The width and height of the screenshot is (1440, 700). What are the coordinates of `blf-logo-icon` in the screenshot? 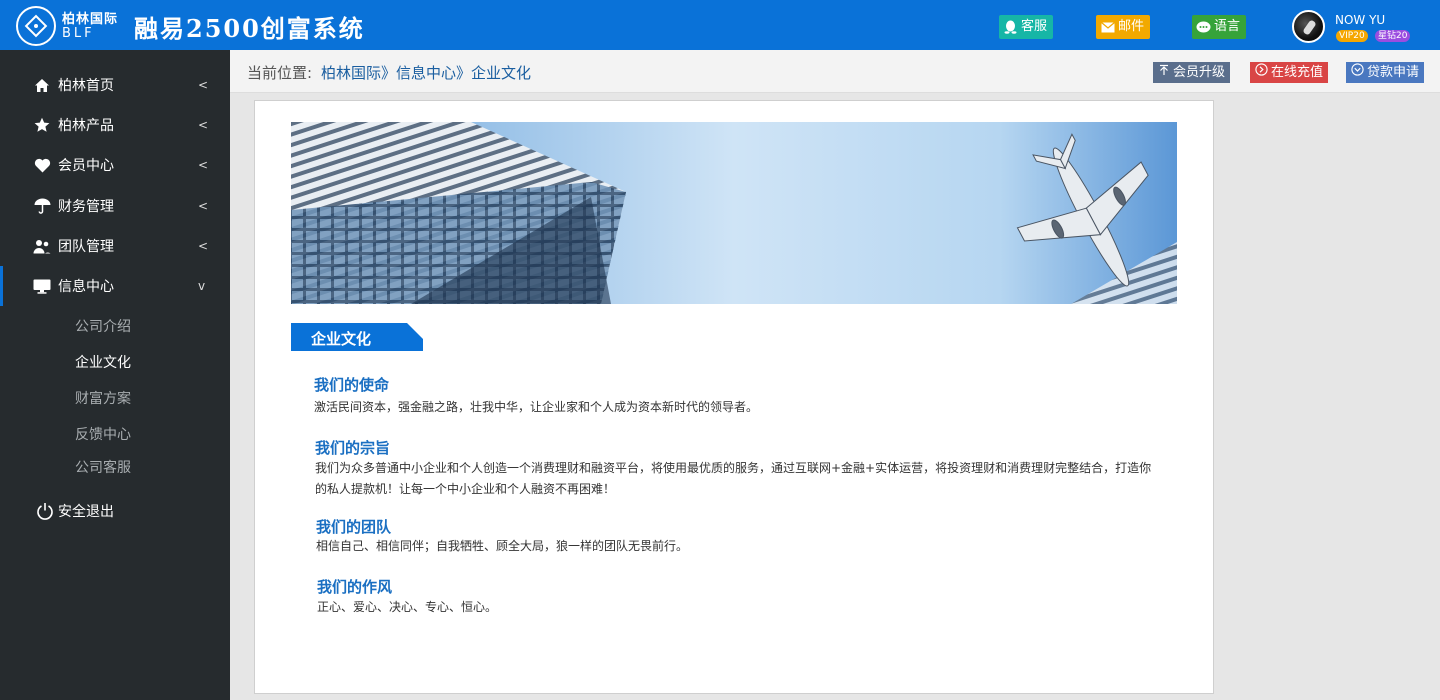 It's located at (36, 26).